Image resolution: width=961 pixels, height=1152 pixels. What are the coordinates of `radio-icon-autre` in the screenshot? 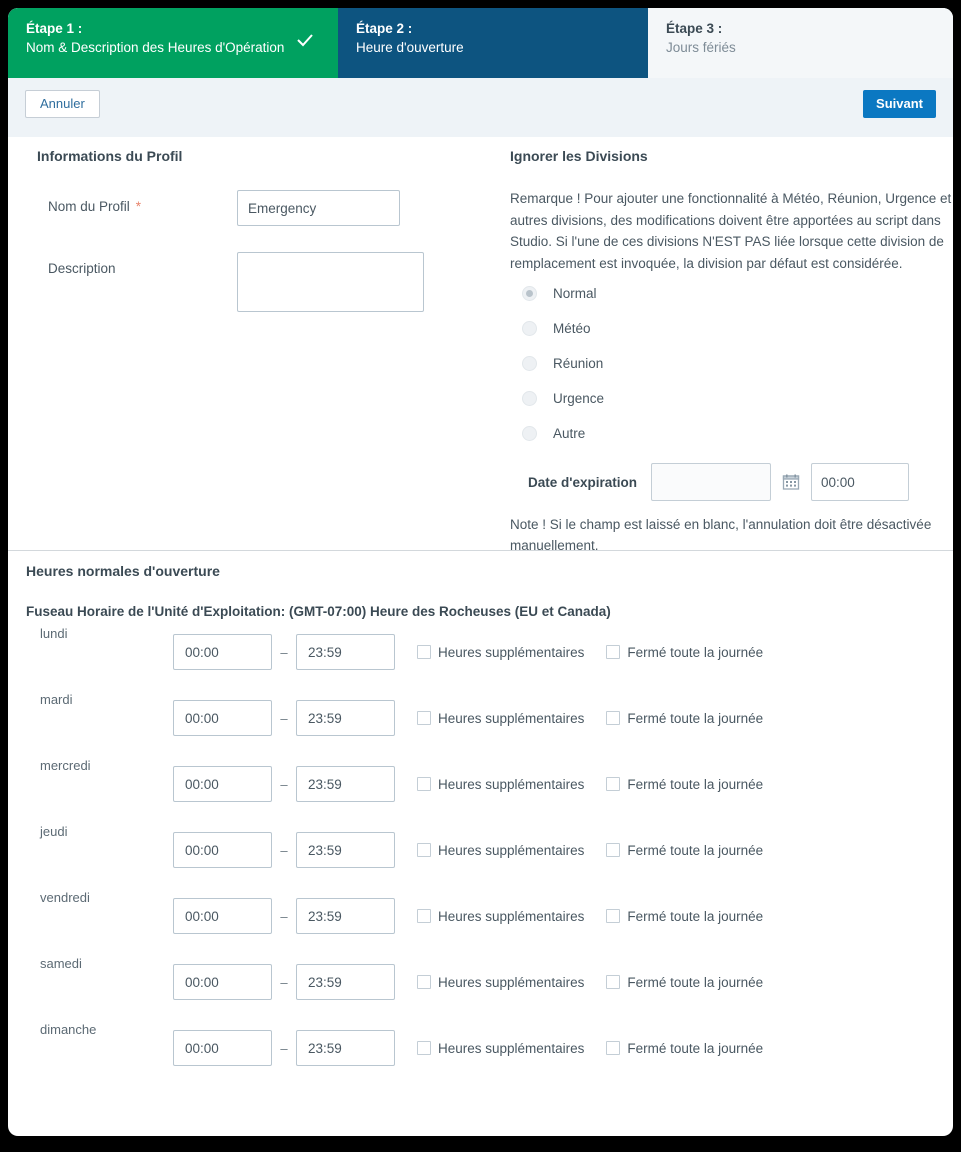 It's located at (529, 433).